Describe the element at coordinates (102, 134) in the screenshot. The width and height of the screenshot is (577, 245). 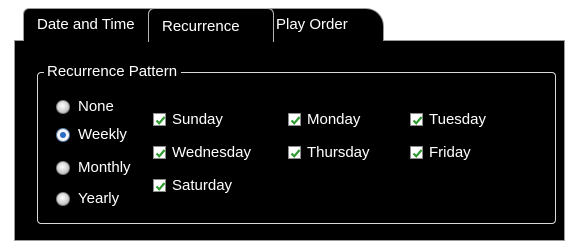
I see `radio-label: Weekly` at that location.